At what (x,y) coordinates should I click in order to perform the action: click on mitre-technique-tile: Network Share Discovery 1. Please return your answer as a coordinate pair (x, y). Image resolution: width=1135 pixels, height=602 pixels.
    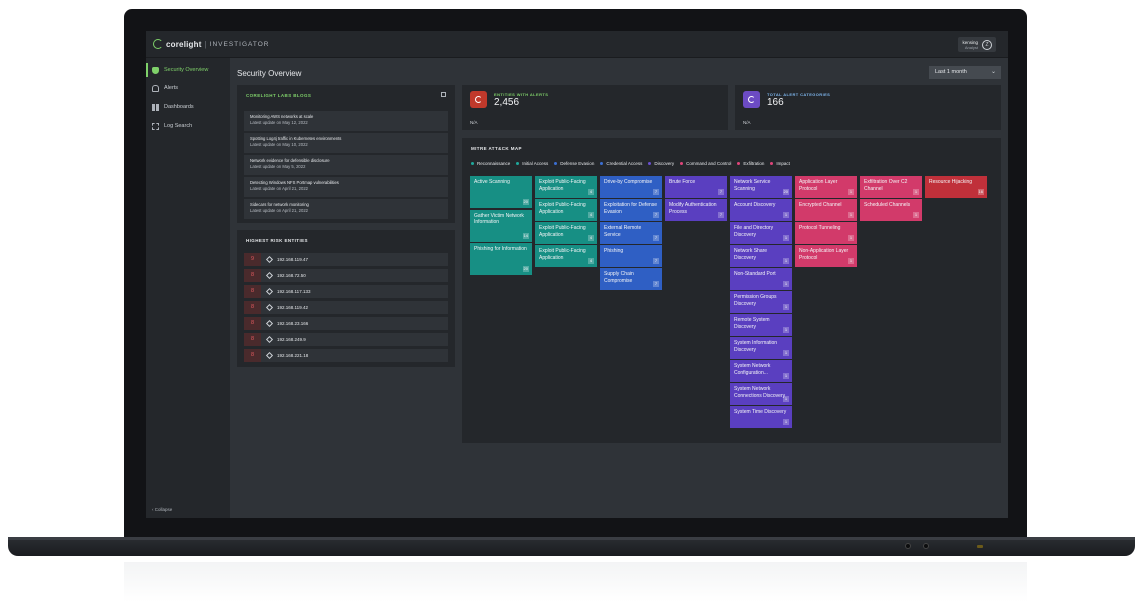
    Looking at the image, I should click on (761, 256).